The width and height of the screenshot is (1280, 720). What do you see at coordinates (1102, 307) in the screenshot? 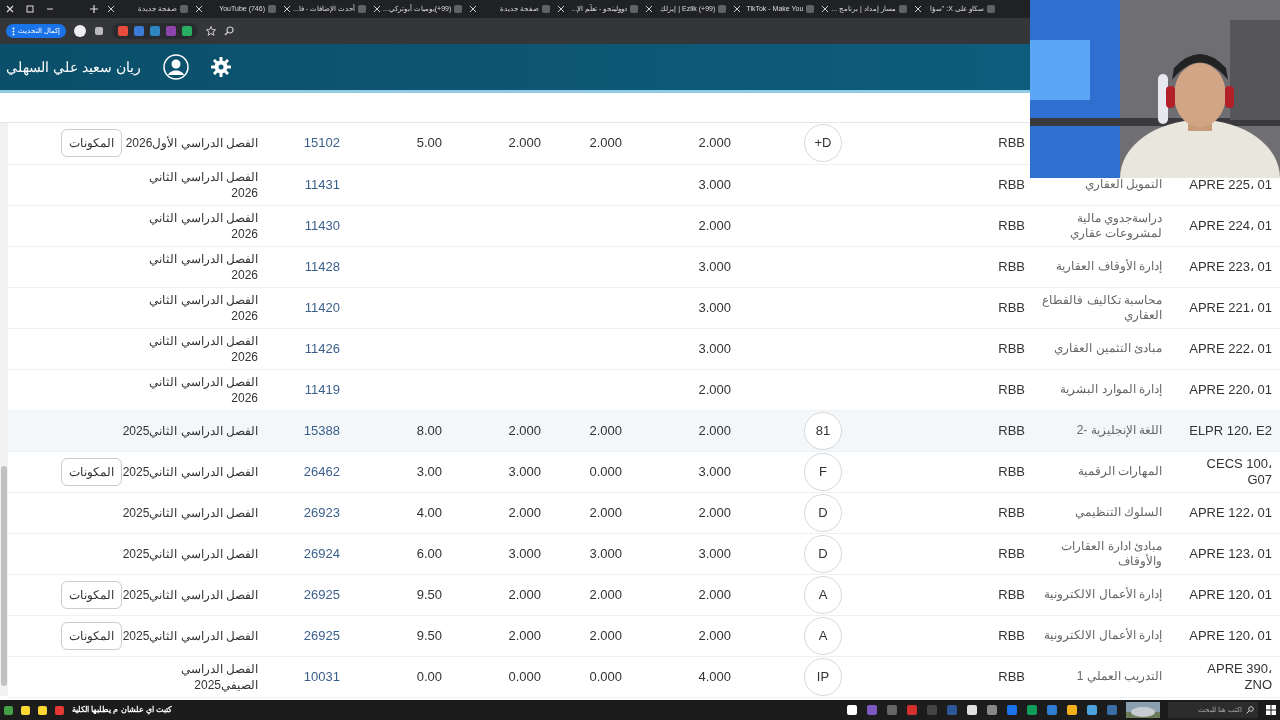
I see `course-name: محاسبة تكاليف فالقطاع العقاري` at bounding box center [1102, 307].